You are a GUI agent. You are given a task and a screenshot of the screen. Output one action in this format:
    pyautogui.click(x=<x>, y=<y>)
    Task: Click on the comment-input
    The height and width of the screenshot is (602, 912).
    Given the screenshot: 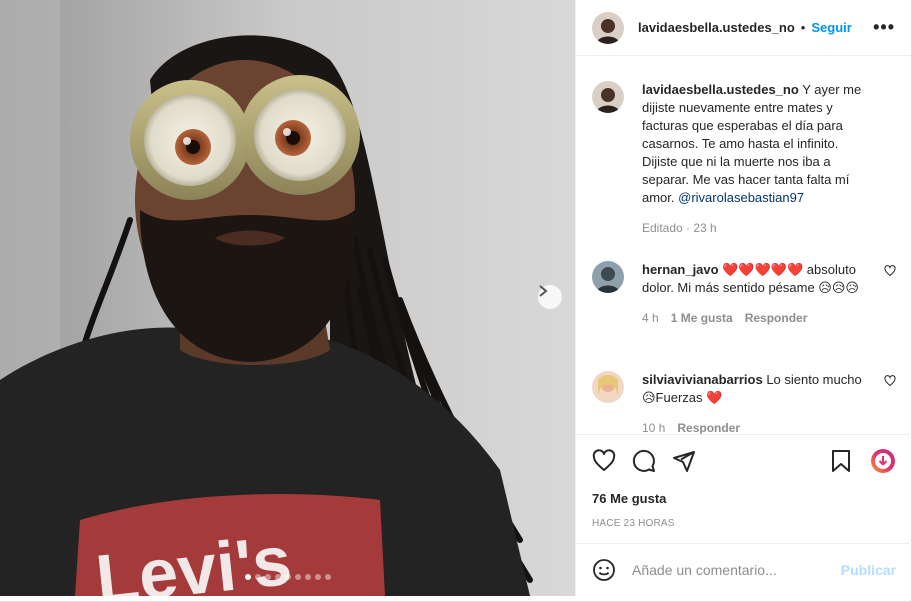 What is the action you would take?
    pyautogui.click(x=736, y=570)
    